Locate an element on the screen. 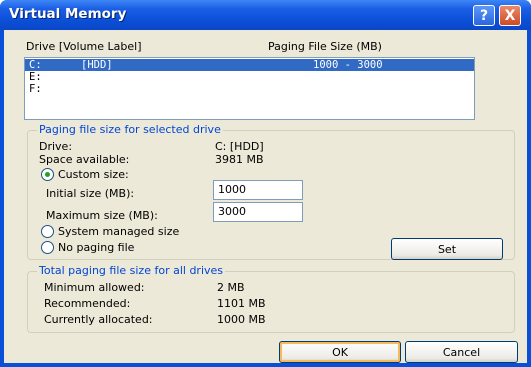  window-title: Virtual Memory is located at coordinates (68, 14).